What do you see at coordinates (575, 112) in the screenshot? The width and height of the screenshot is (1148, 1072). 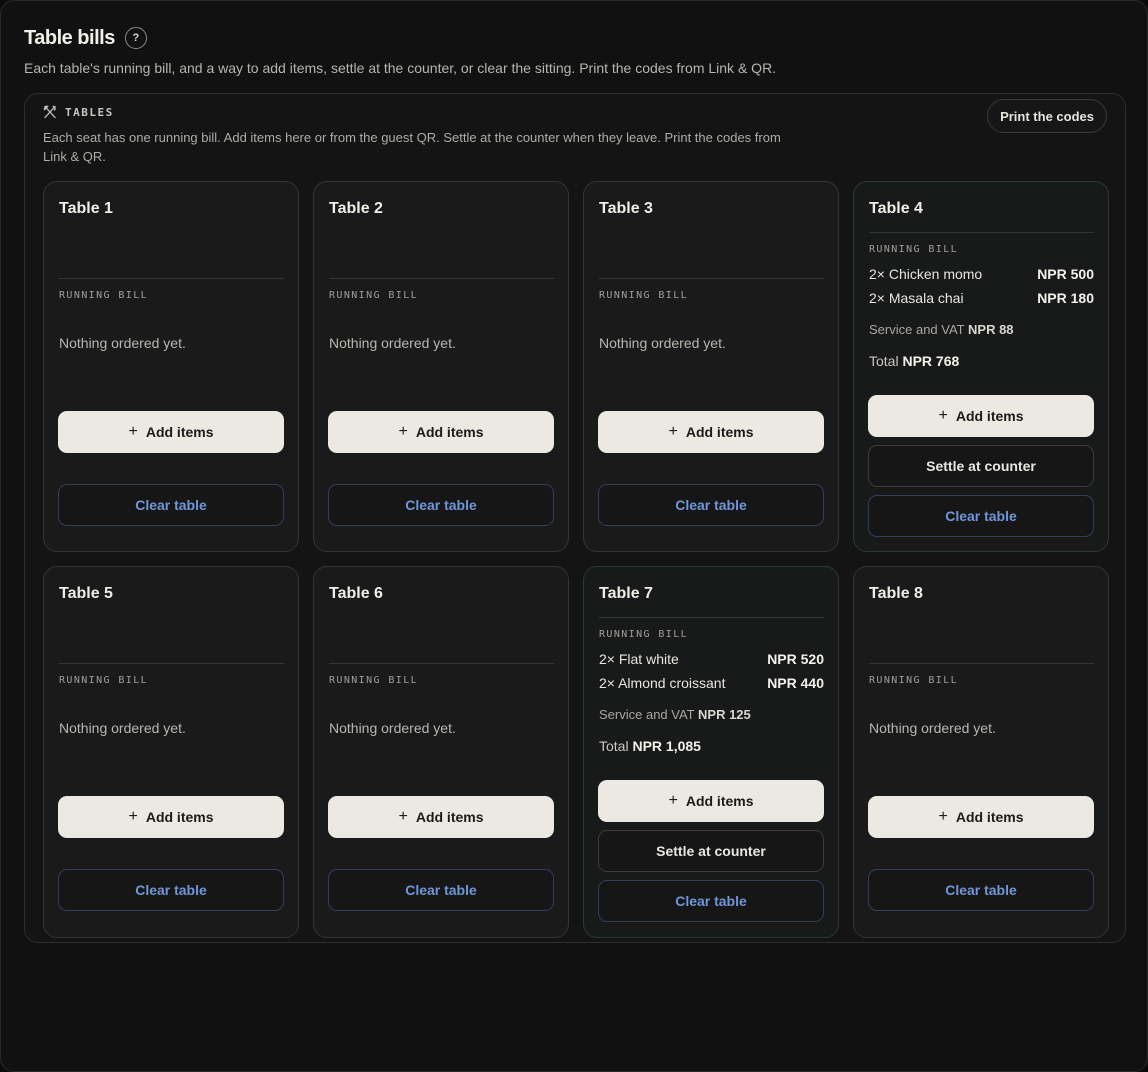 I see `panel-label-row: TABLES` at bounding box center [575, 112].